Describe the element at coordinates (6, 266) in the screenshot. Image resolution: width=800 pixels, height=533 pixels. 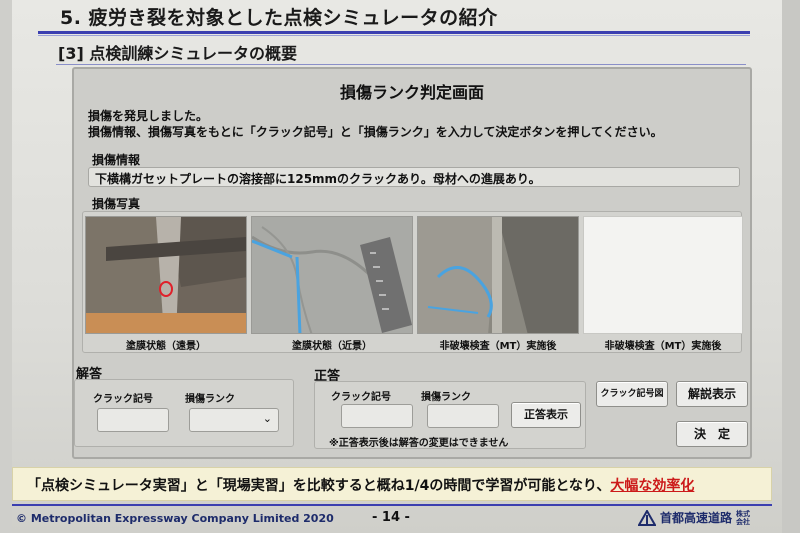
I see `left-margin` at that location.